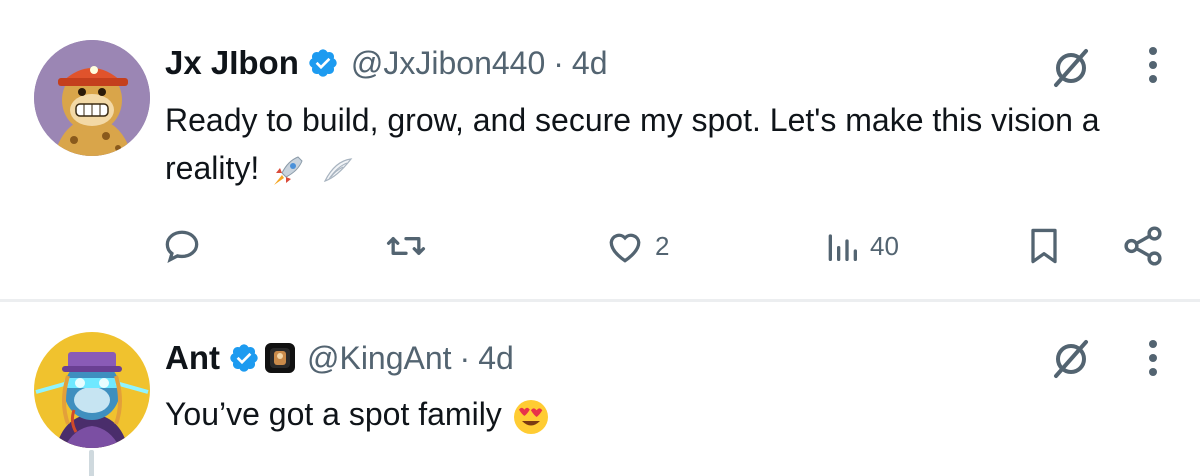 This screenshot has height=476, width=1200. What do you see at coordinates (655, 414) in the screenshot?
I see `post-text: You’ve got a spot family` at bounding box center [655, 414].